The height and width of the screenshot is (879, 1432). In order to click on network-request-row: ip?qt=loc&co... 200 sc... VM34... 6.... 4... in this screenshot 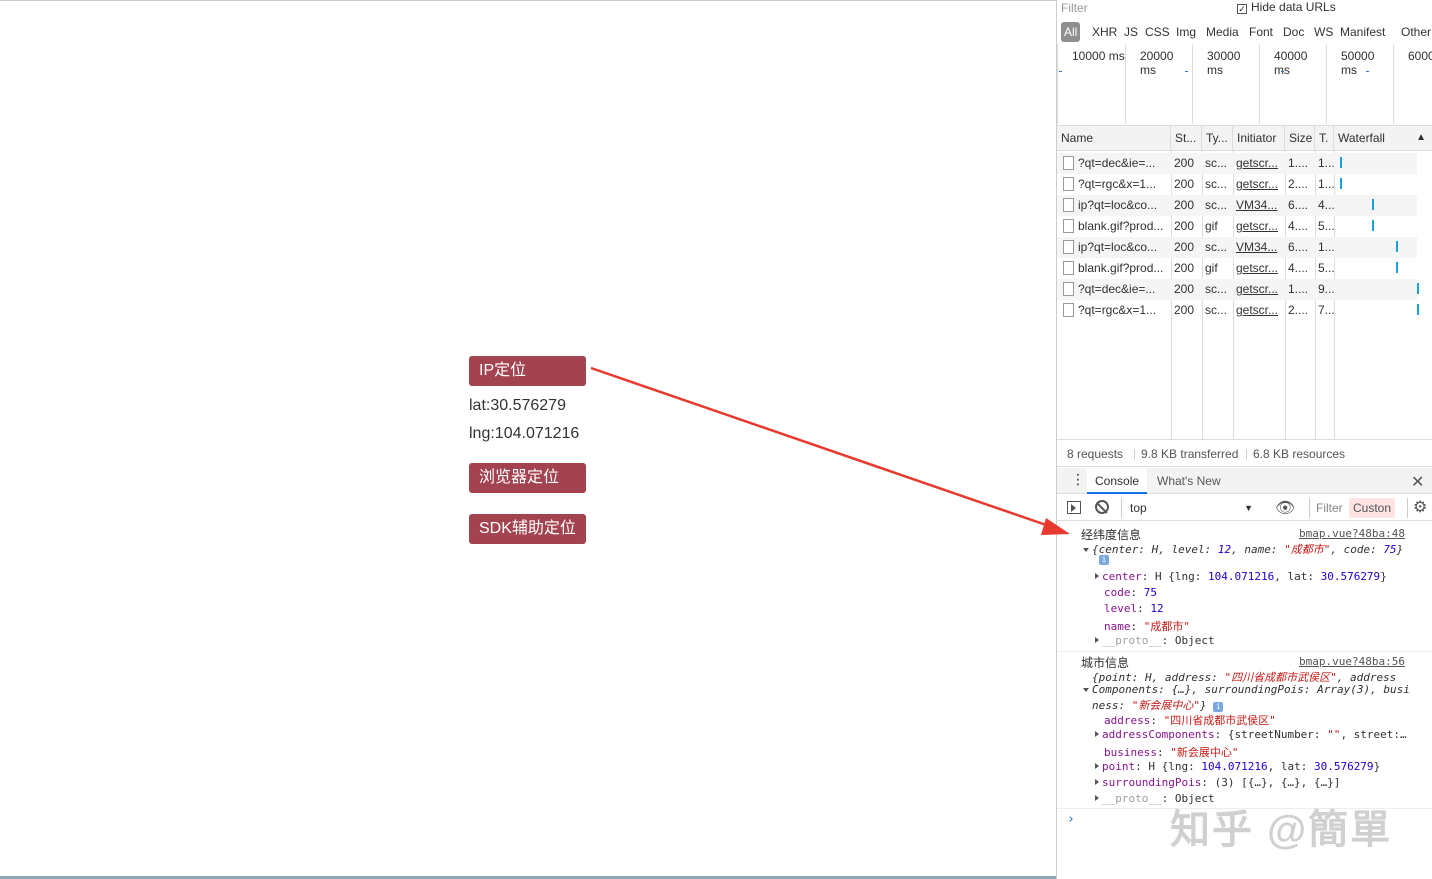, I will do `click(1237, 205)`.